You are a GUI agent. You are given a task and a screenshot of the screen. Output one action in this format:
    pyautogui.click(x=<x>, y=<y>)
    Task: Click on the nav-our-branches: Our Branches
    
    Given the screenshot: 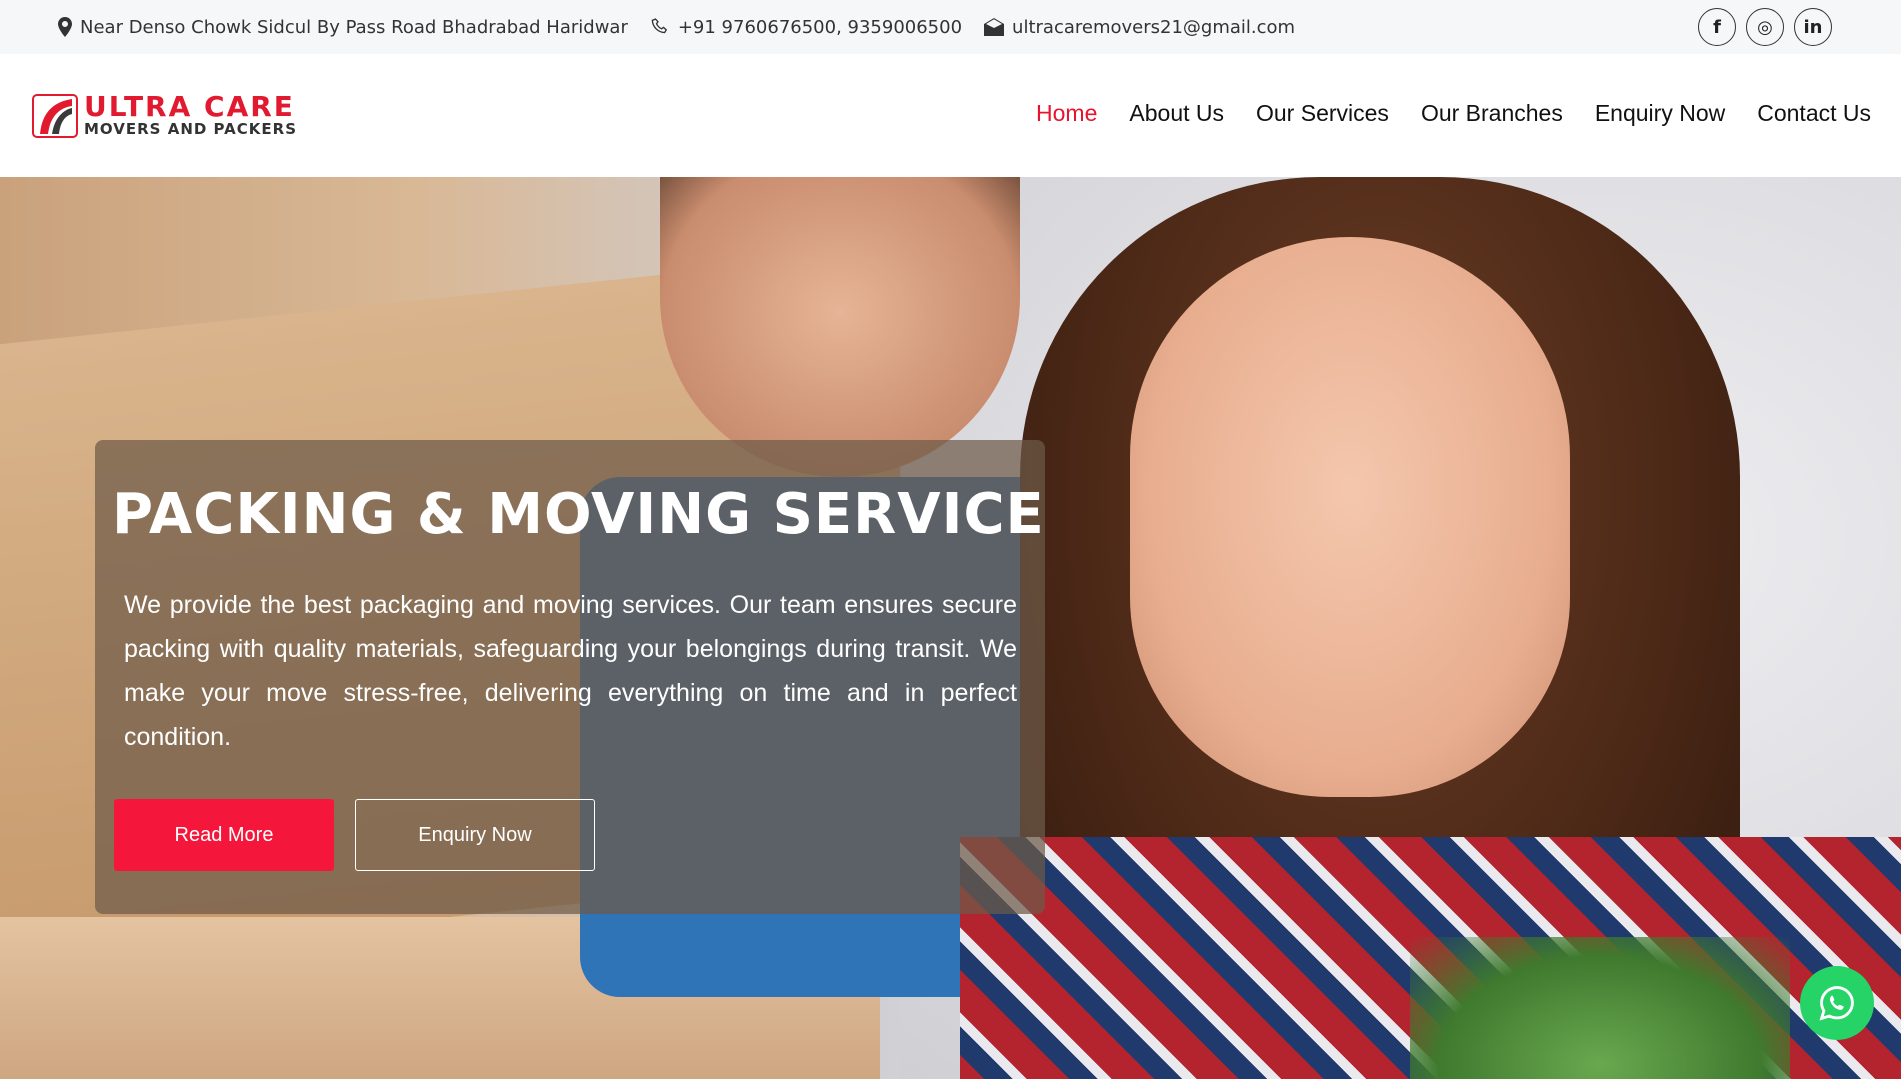 What is the action you would take?
    pyautogui.click(x=1492, y=113)
    